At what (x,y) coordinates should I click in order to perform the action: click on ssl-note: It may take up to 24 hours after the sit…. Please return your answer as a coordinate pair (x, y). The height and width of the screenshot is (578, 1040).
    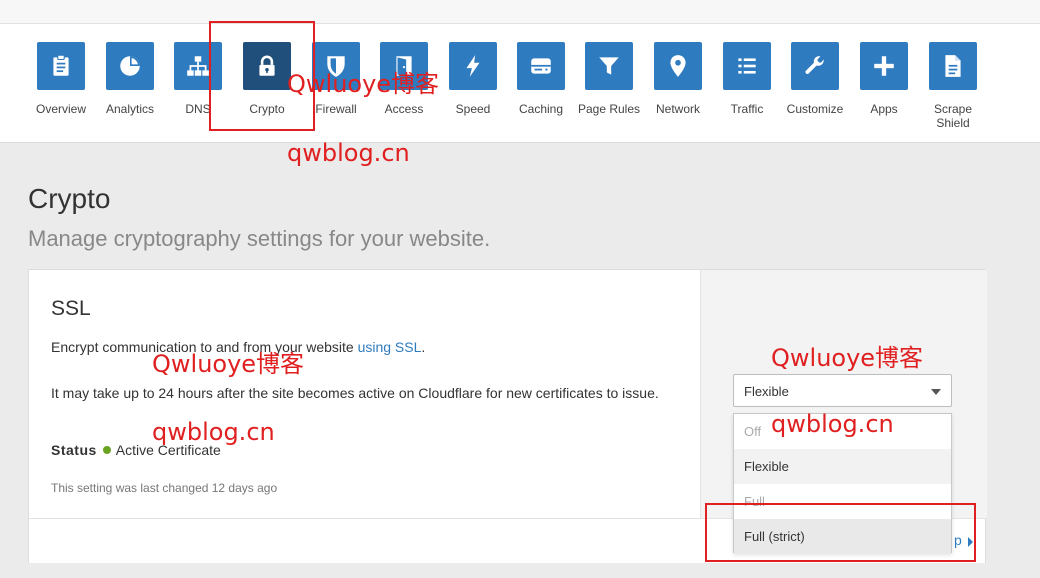
    Looking at the image, I should click on (355, 393).